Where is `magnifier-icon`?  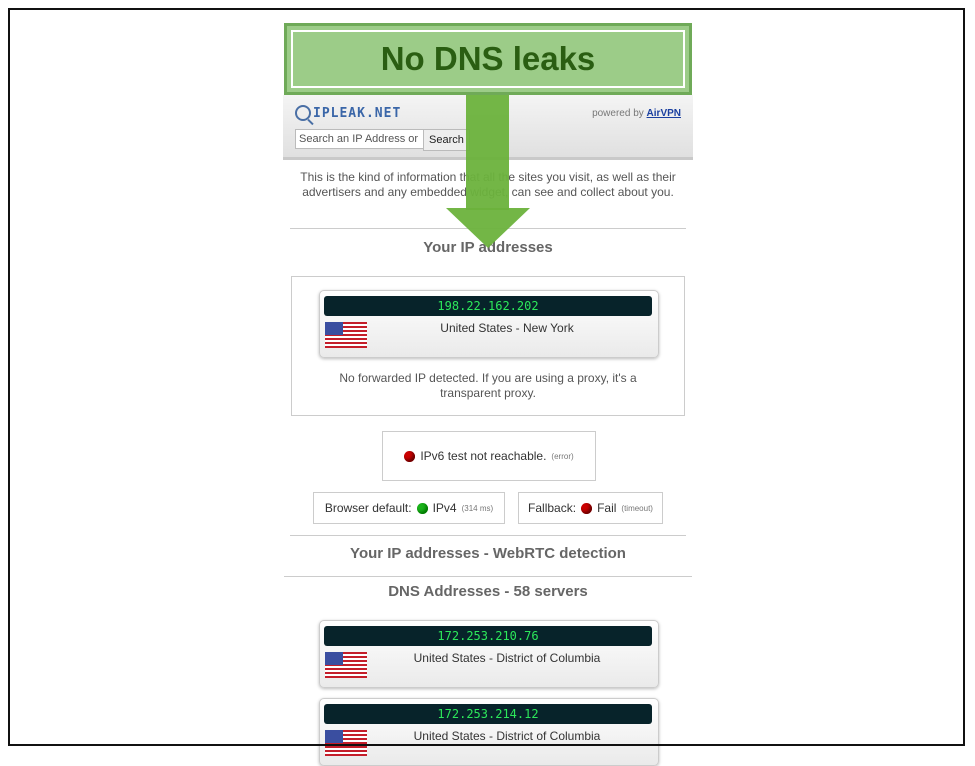
magnifier-icon is located at coordinates (303, 113).